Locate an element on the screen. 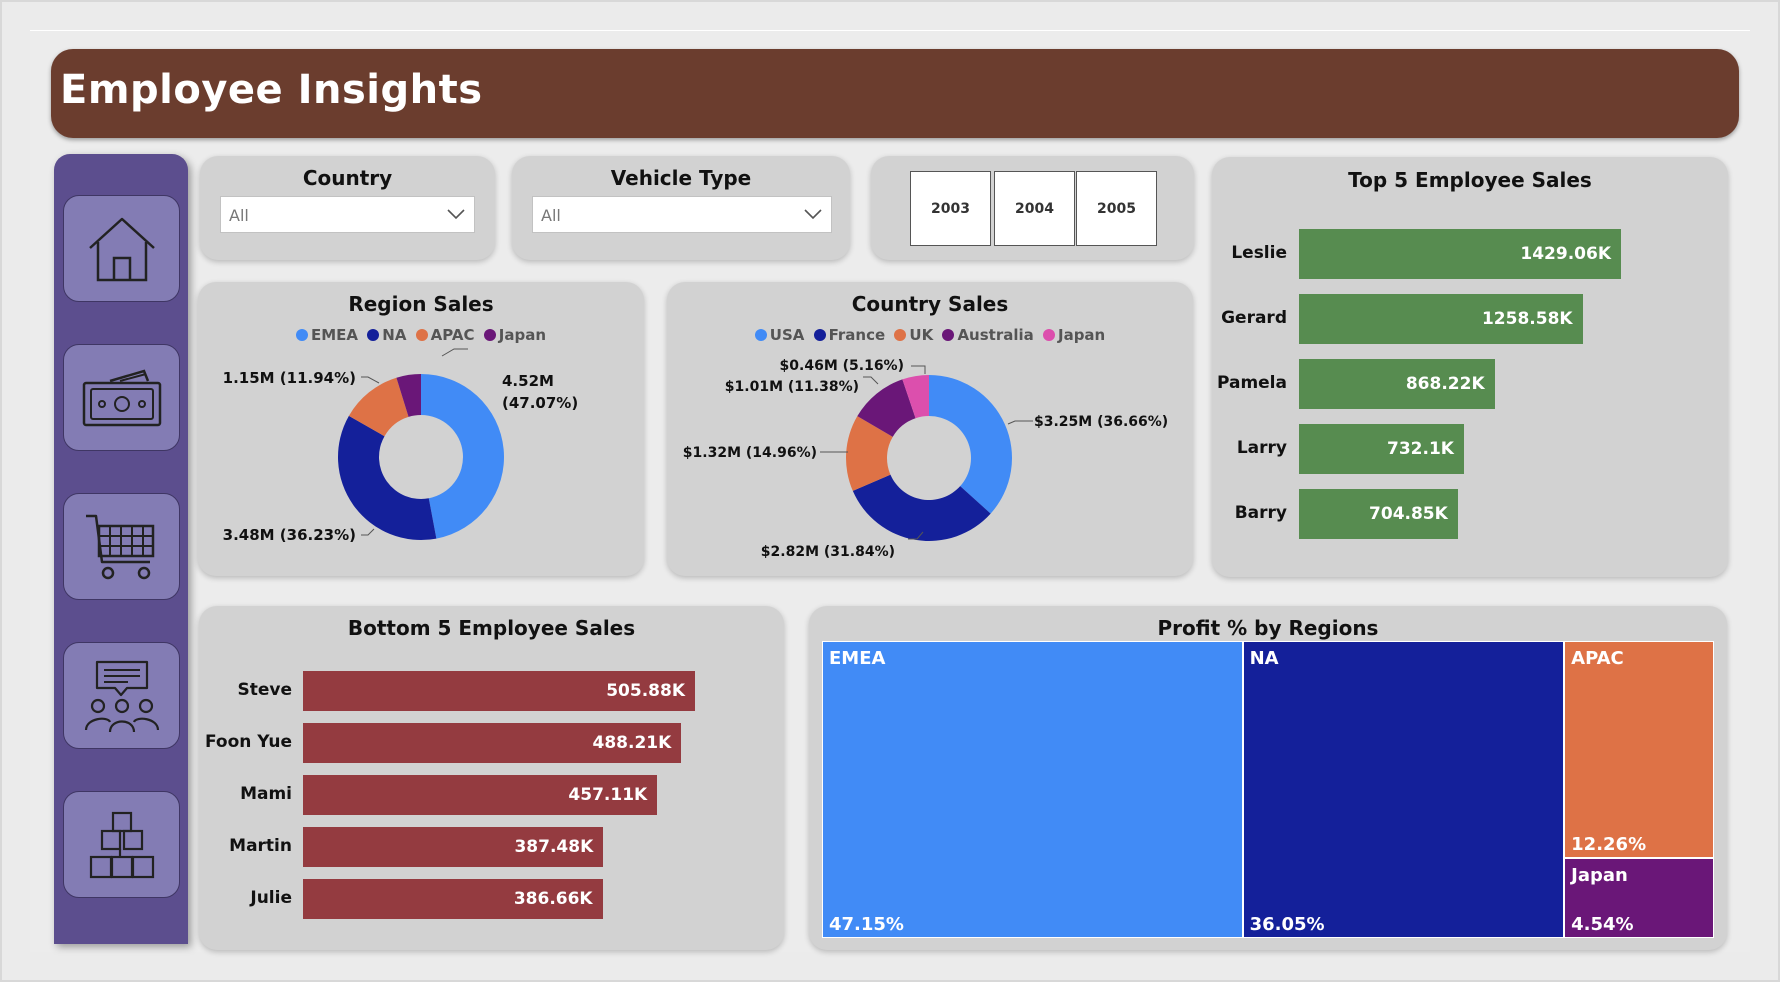  bar-label: Steve is located at coordinates (264, 690).